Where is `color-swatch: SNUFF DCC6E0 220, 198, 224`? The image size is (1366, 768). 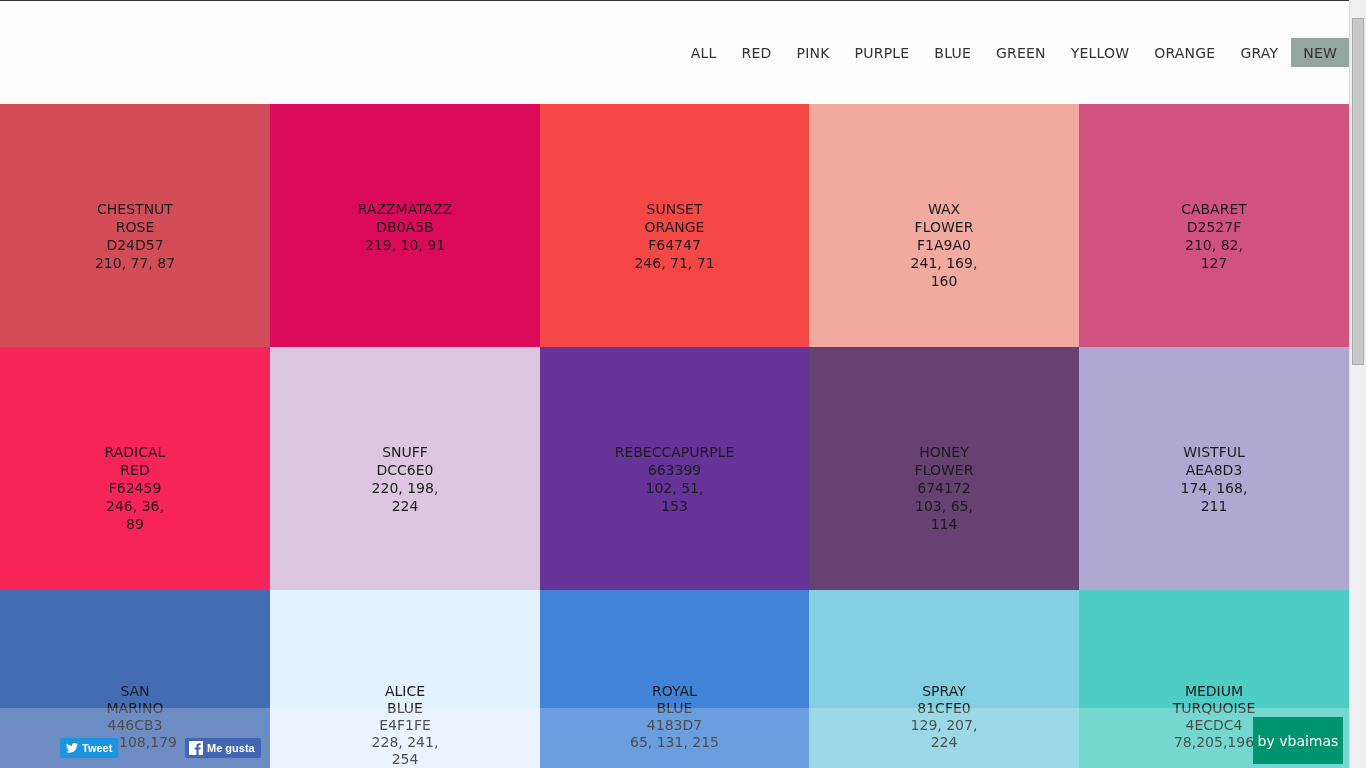 color-swatch: SNUFF DCC6E0 220, 198, 224 is located at coordinates (405, 468).